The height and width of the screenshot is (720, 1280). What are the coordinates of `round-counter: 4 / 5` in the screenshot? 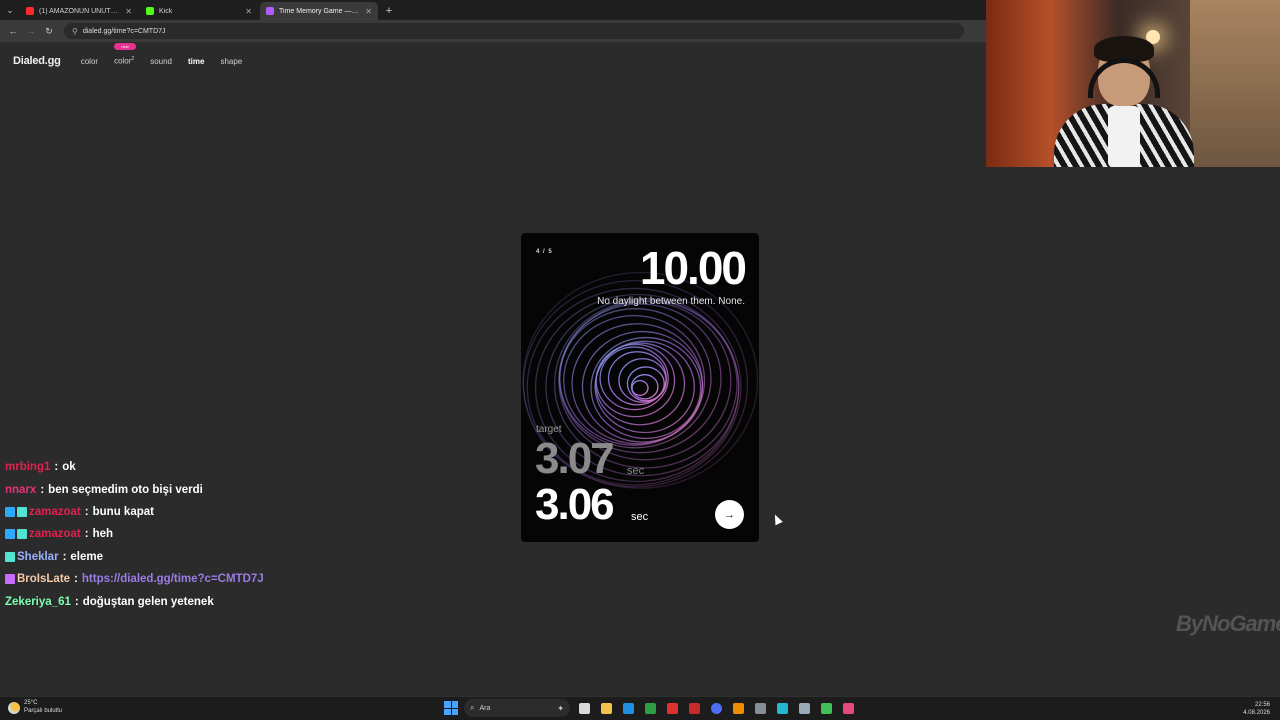 It's located at (544, 252).